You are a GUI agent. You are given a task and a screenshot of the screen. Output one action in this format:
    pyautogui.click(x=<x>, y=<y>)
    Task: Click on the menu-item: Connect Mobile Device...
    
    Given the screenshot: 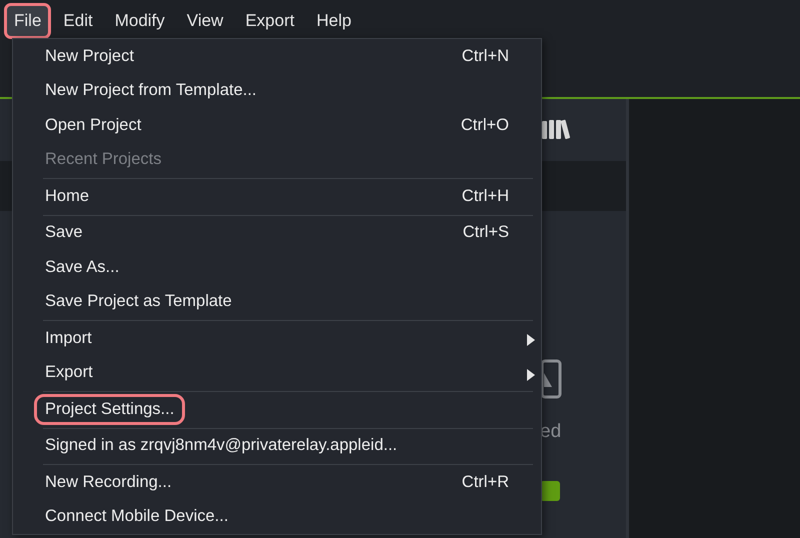 What is the action you would take?
    pyautogui.click(x=136, y=516)
    